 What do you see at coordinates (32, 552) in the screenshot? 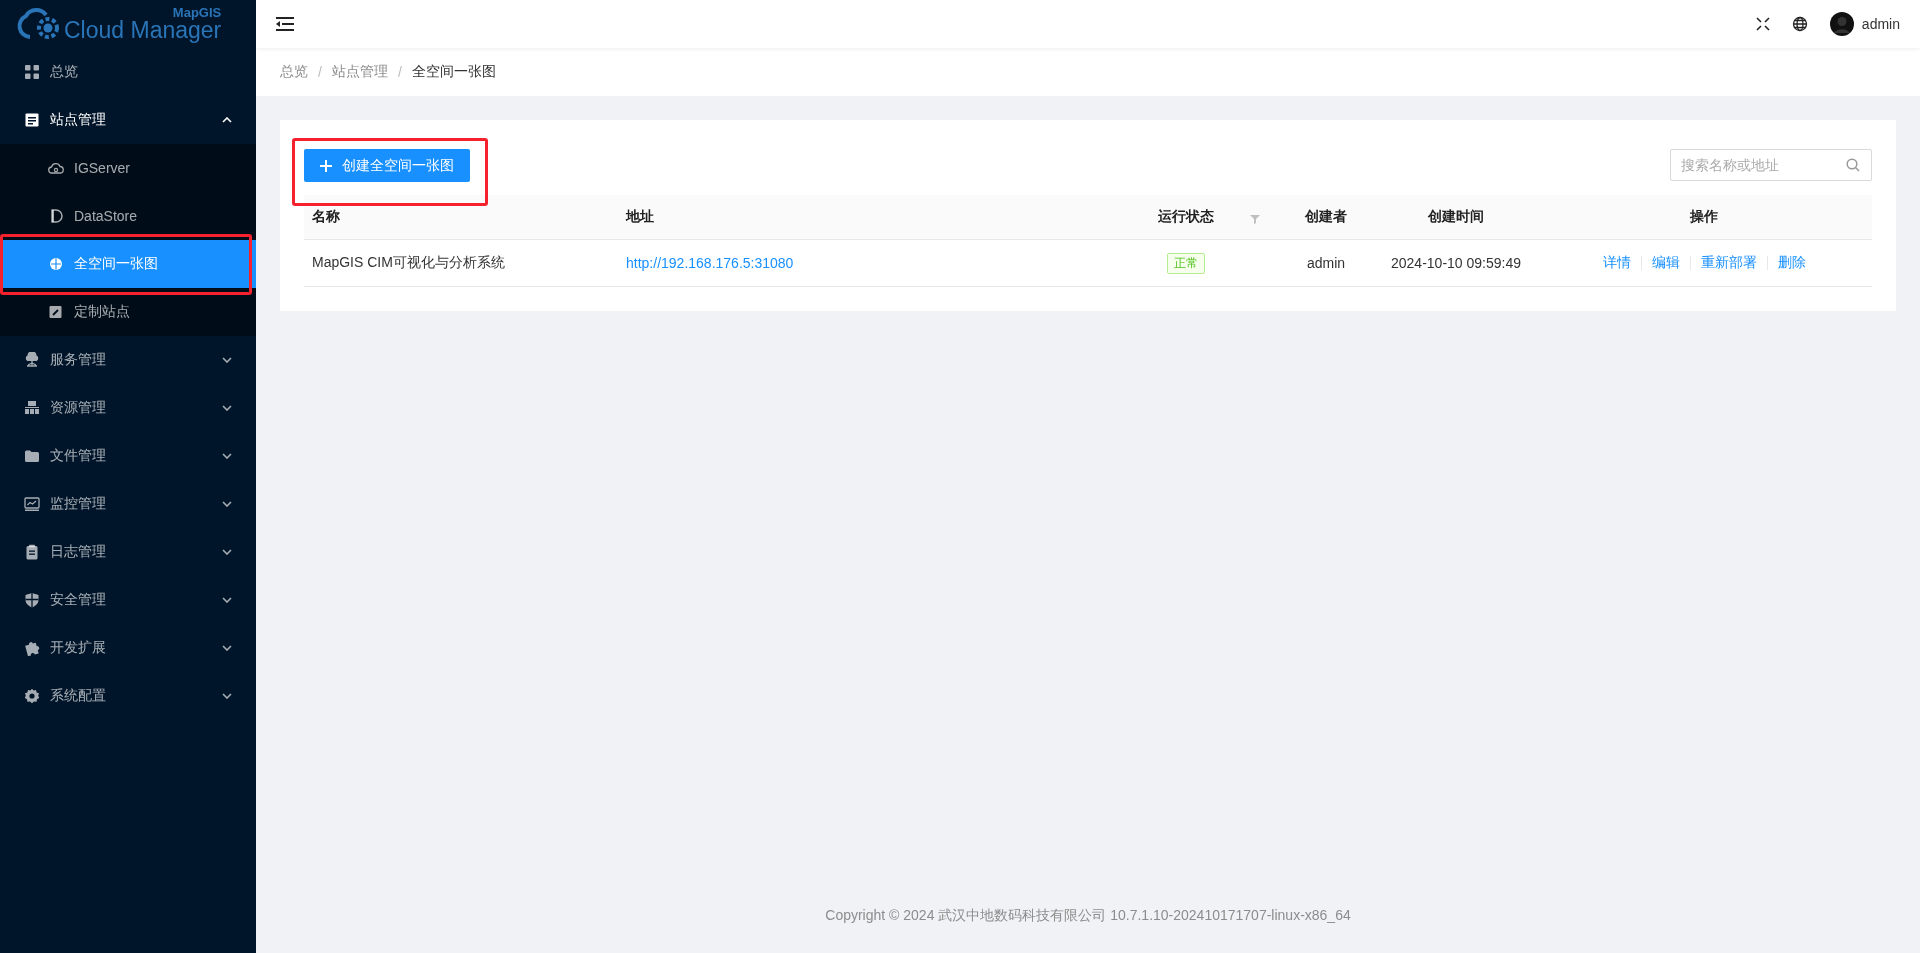
I see `clipboard-icon` at bounding box center [32, 552].